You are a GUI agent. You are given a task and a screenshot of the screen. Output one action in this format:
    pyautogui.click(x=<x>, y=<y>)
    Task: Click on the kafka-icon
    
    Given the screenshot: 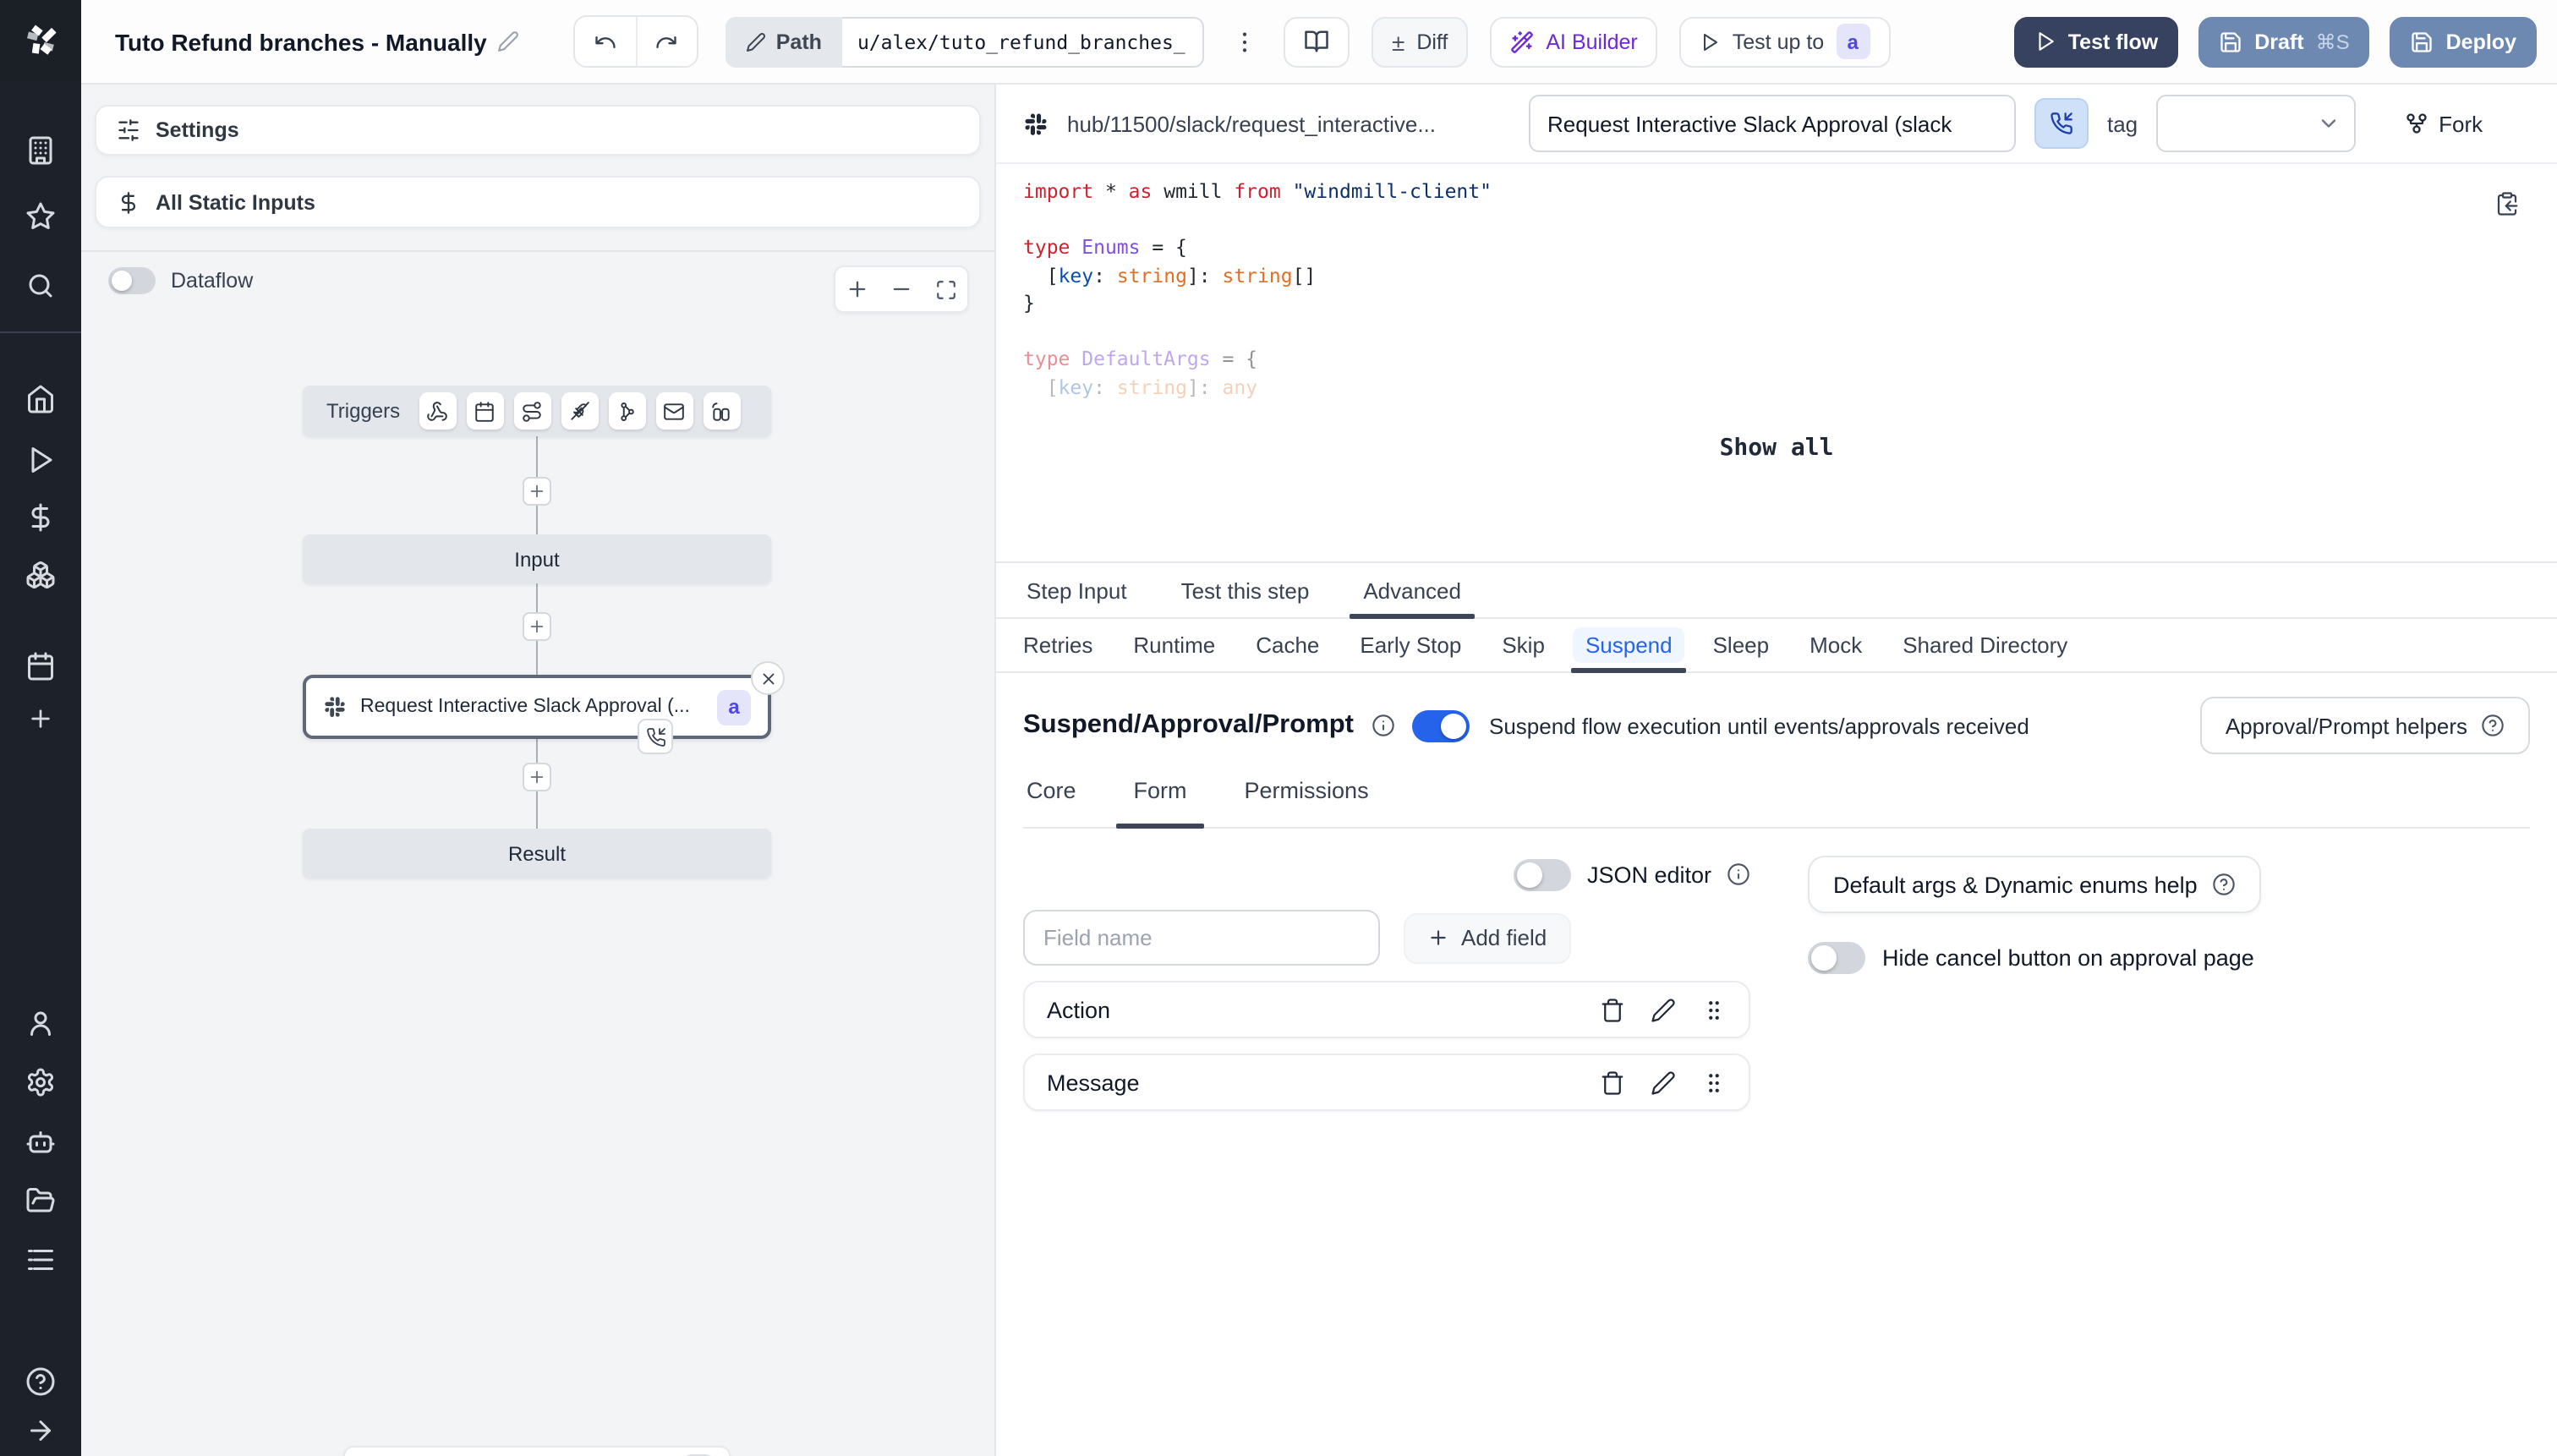 What is the action you would take?
    pyautogui.click(x=627, y=411)
    